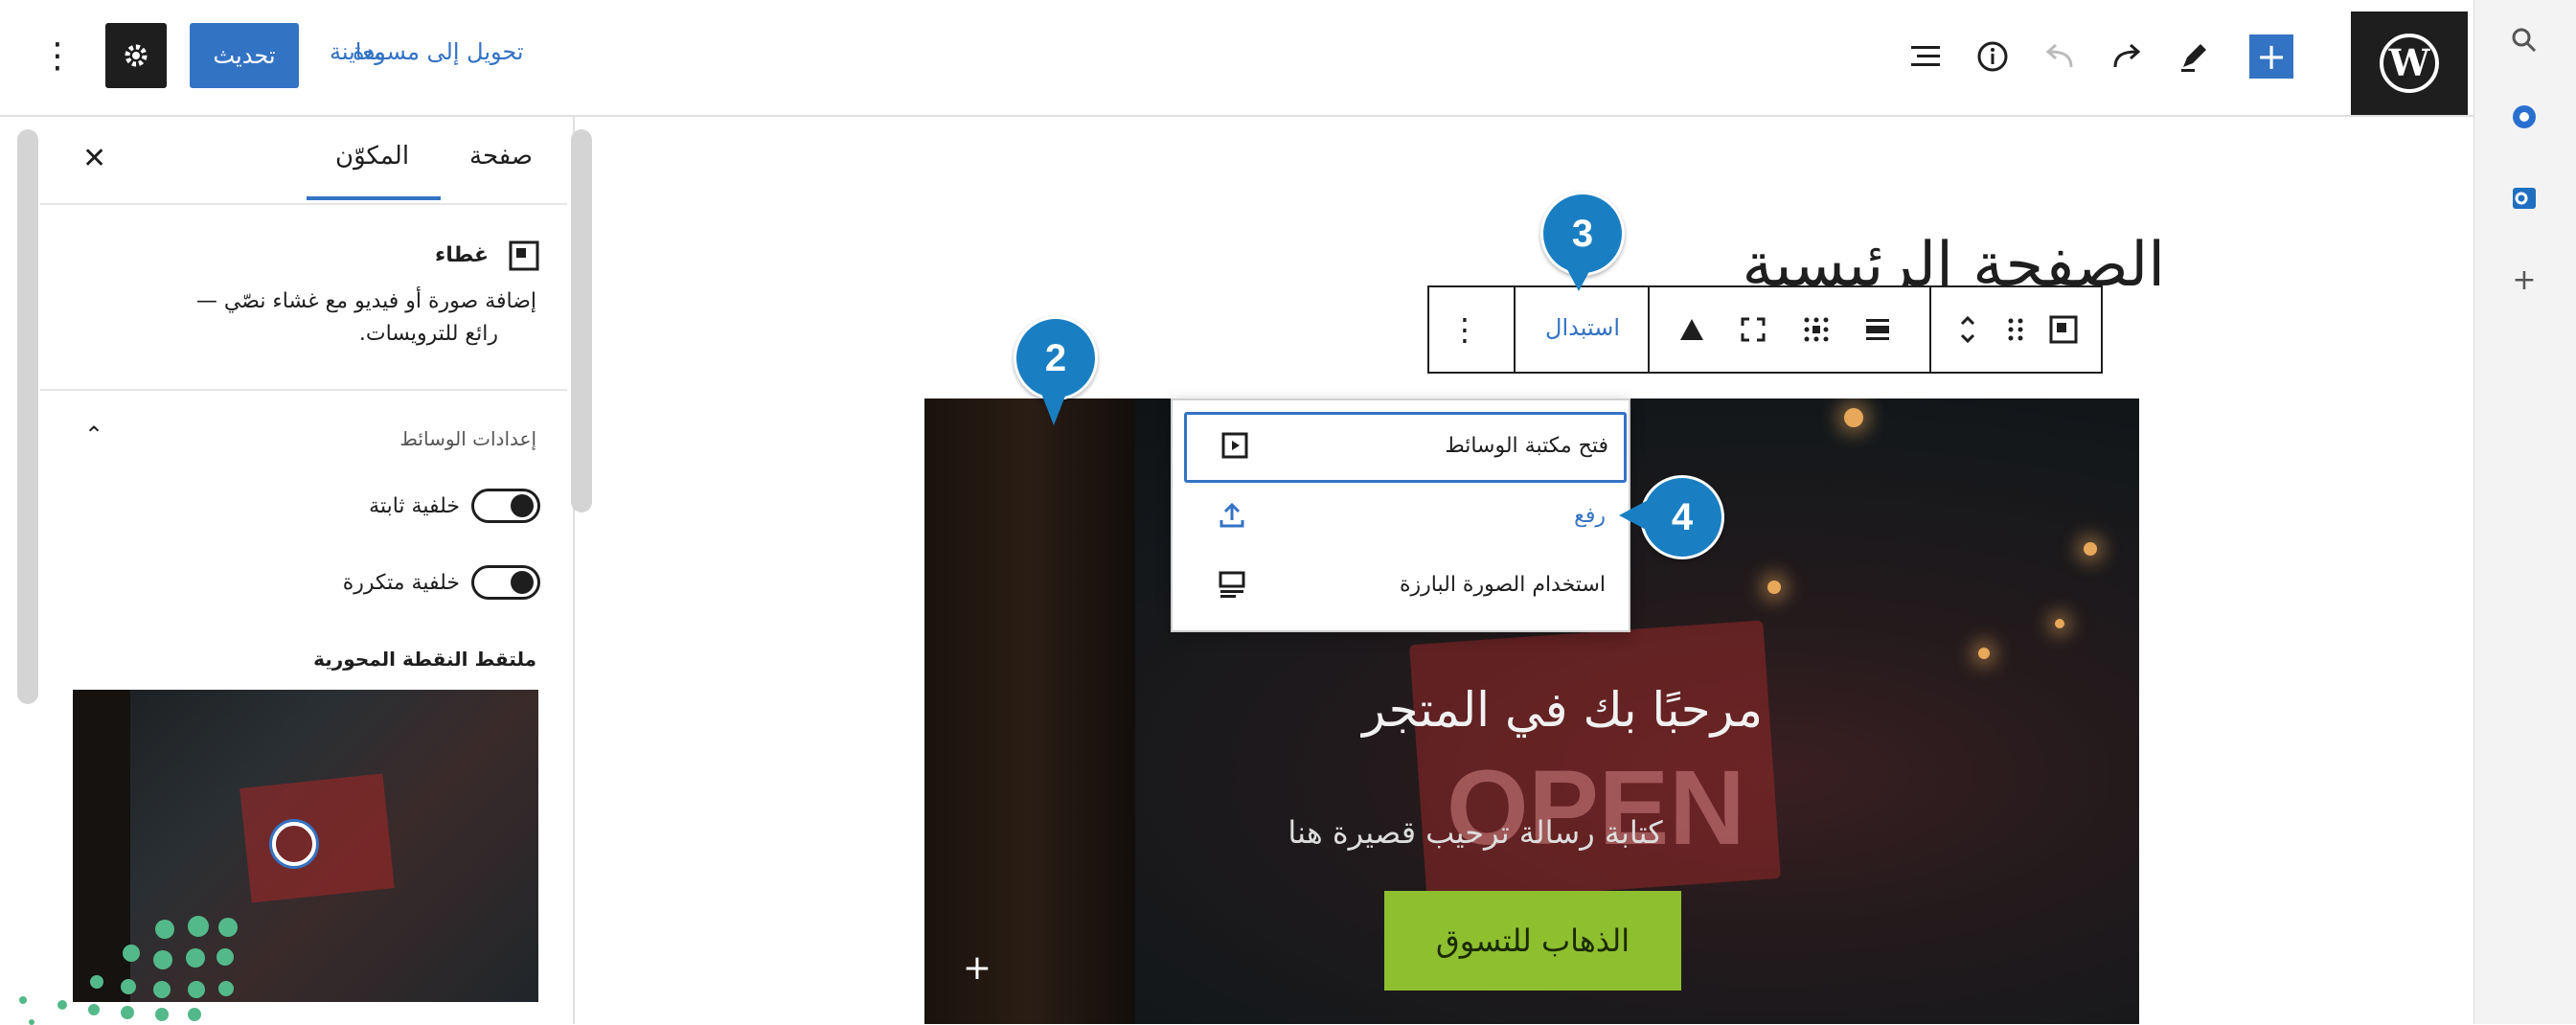 This screenshot has width=2576, height=1025. Describe the element at coordinates (1232, 515) in the screenshot. I see `upload-icon` at that location.